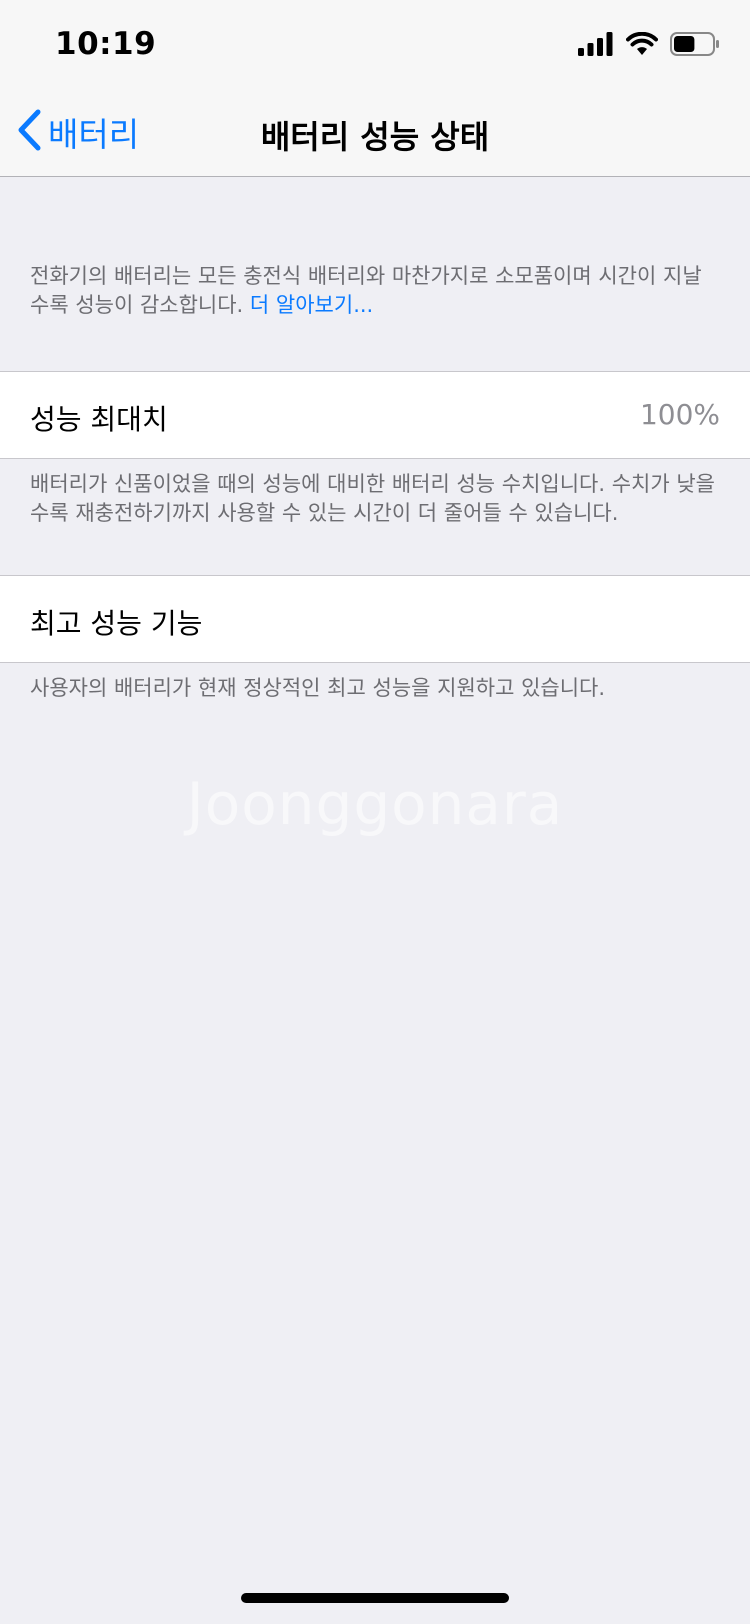  Describe the element at coordinates (375, 619) in the screenshot. I see `peak-performance-row: 최고 성능 기능` at that location.